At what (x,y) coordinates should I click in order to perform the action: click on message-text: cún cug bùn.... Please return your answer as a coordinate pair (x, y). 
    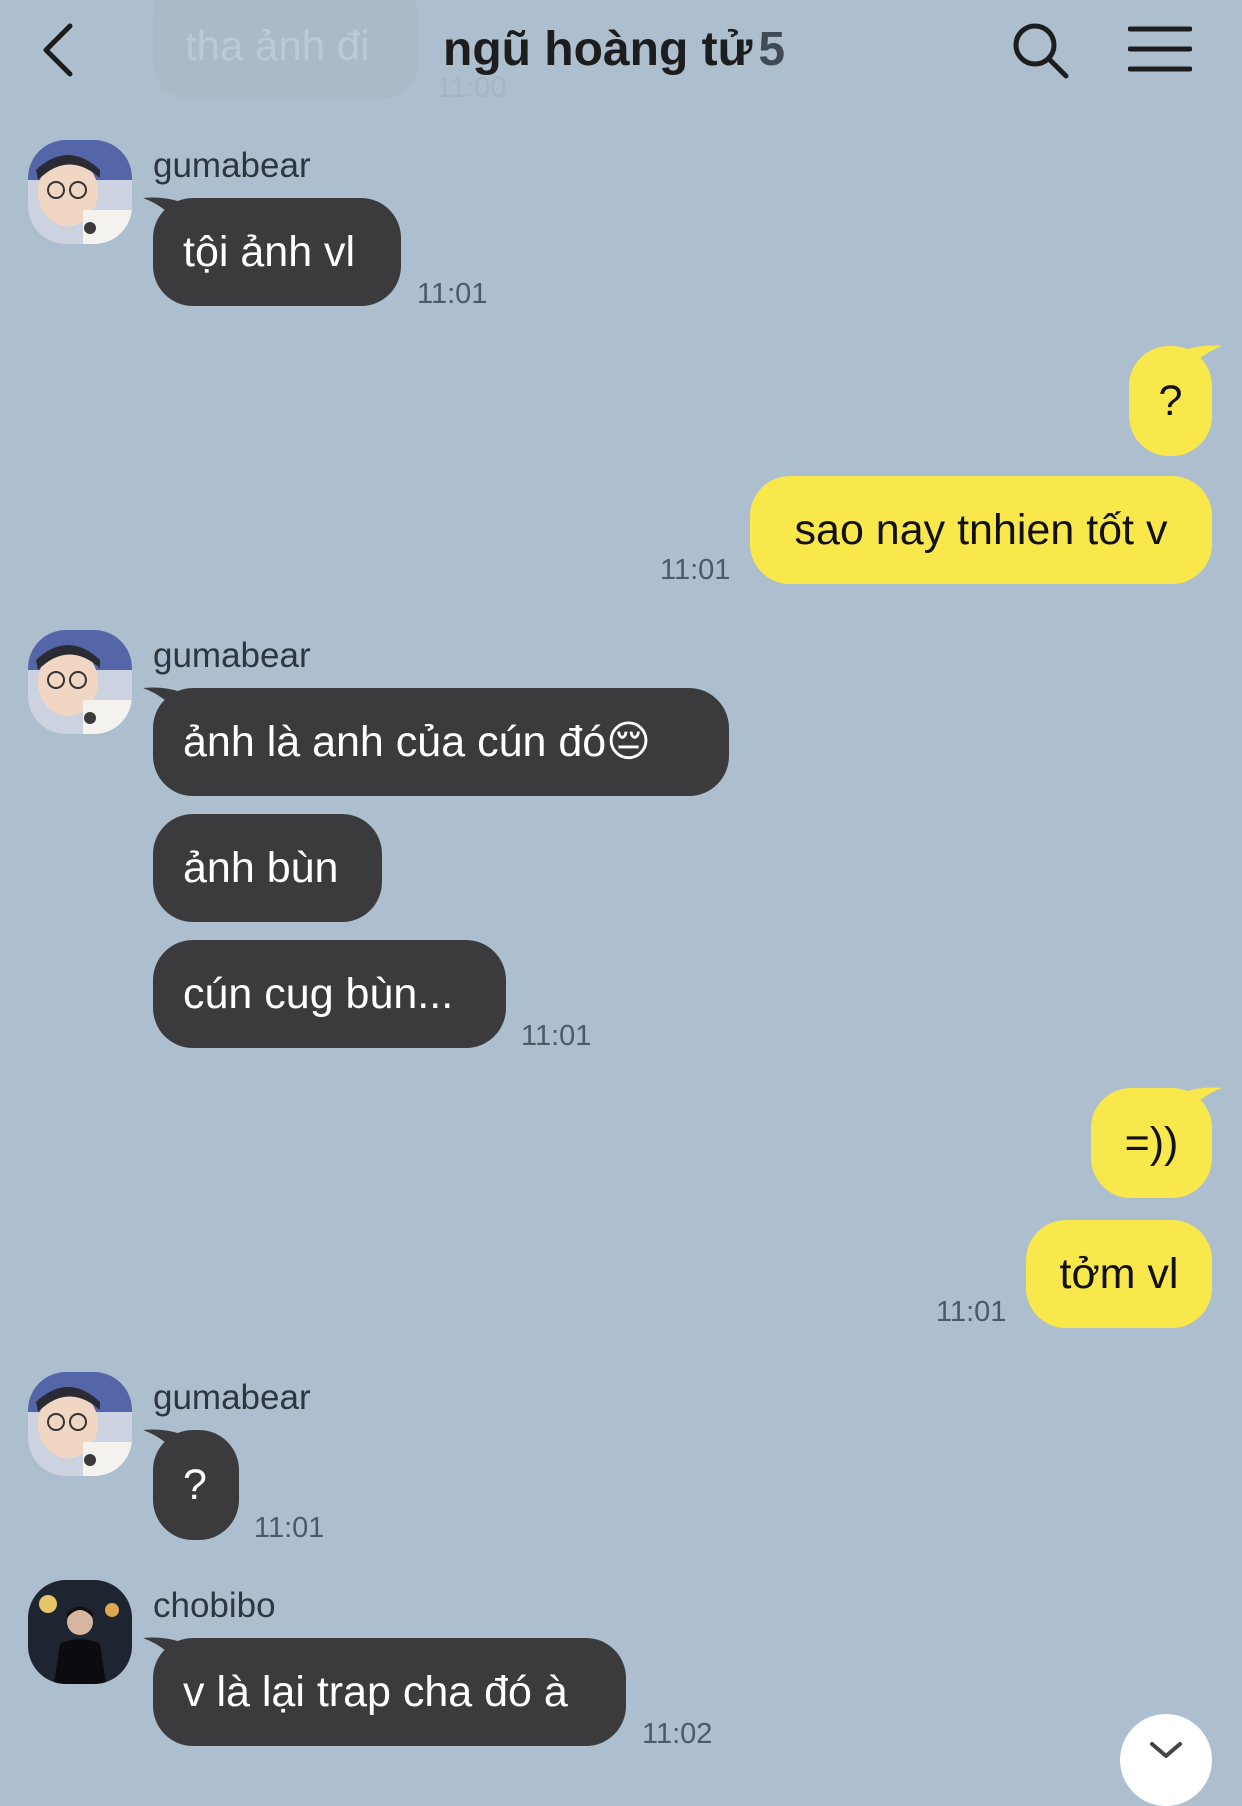
    Looking at the image, I should click on (318, 993).